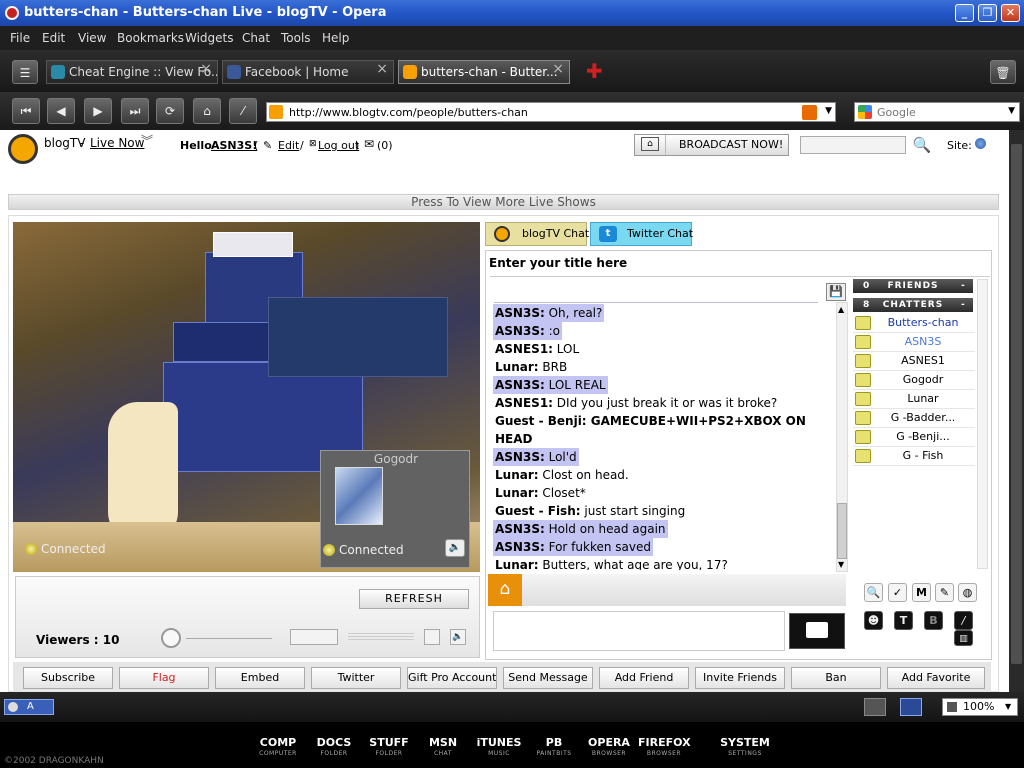 The width and height of the screenshot is (1024, 768). What do you see at coordinates (443, 751) in the screenshot?
I see `taskbar-msn: MSN CHAT` at bounding box center [443, 751].